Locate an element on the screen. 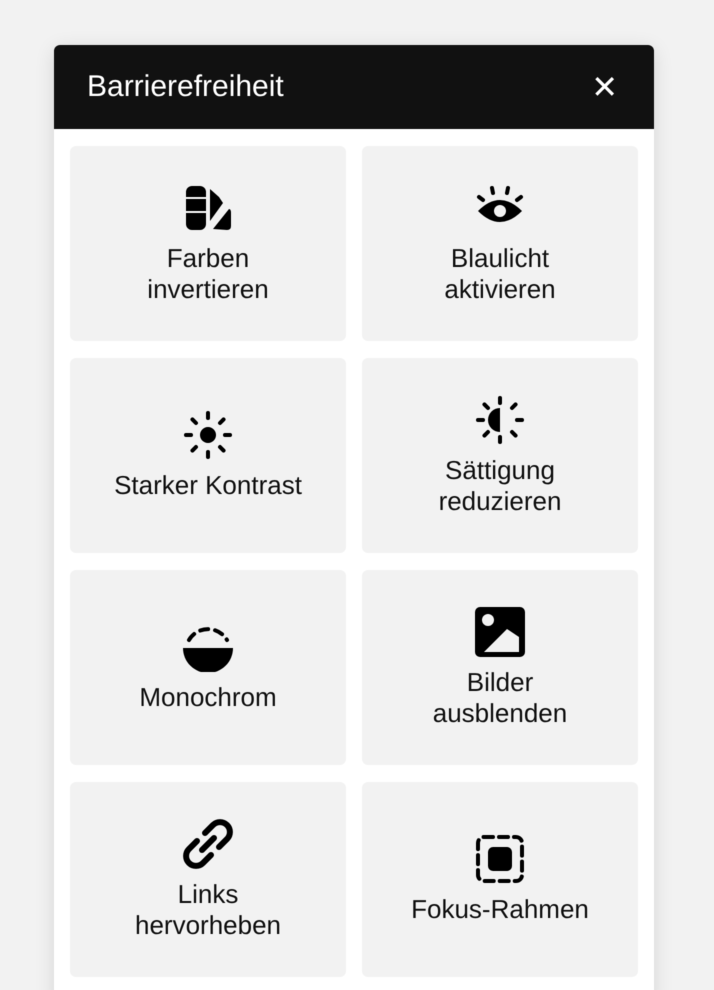 The height and width of the screenshot is (990, 714). option-card: Starker Kontrast is located at coordinates (208, 455).